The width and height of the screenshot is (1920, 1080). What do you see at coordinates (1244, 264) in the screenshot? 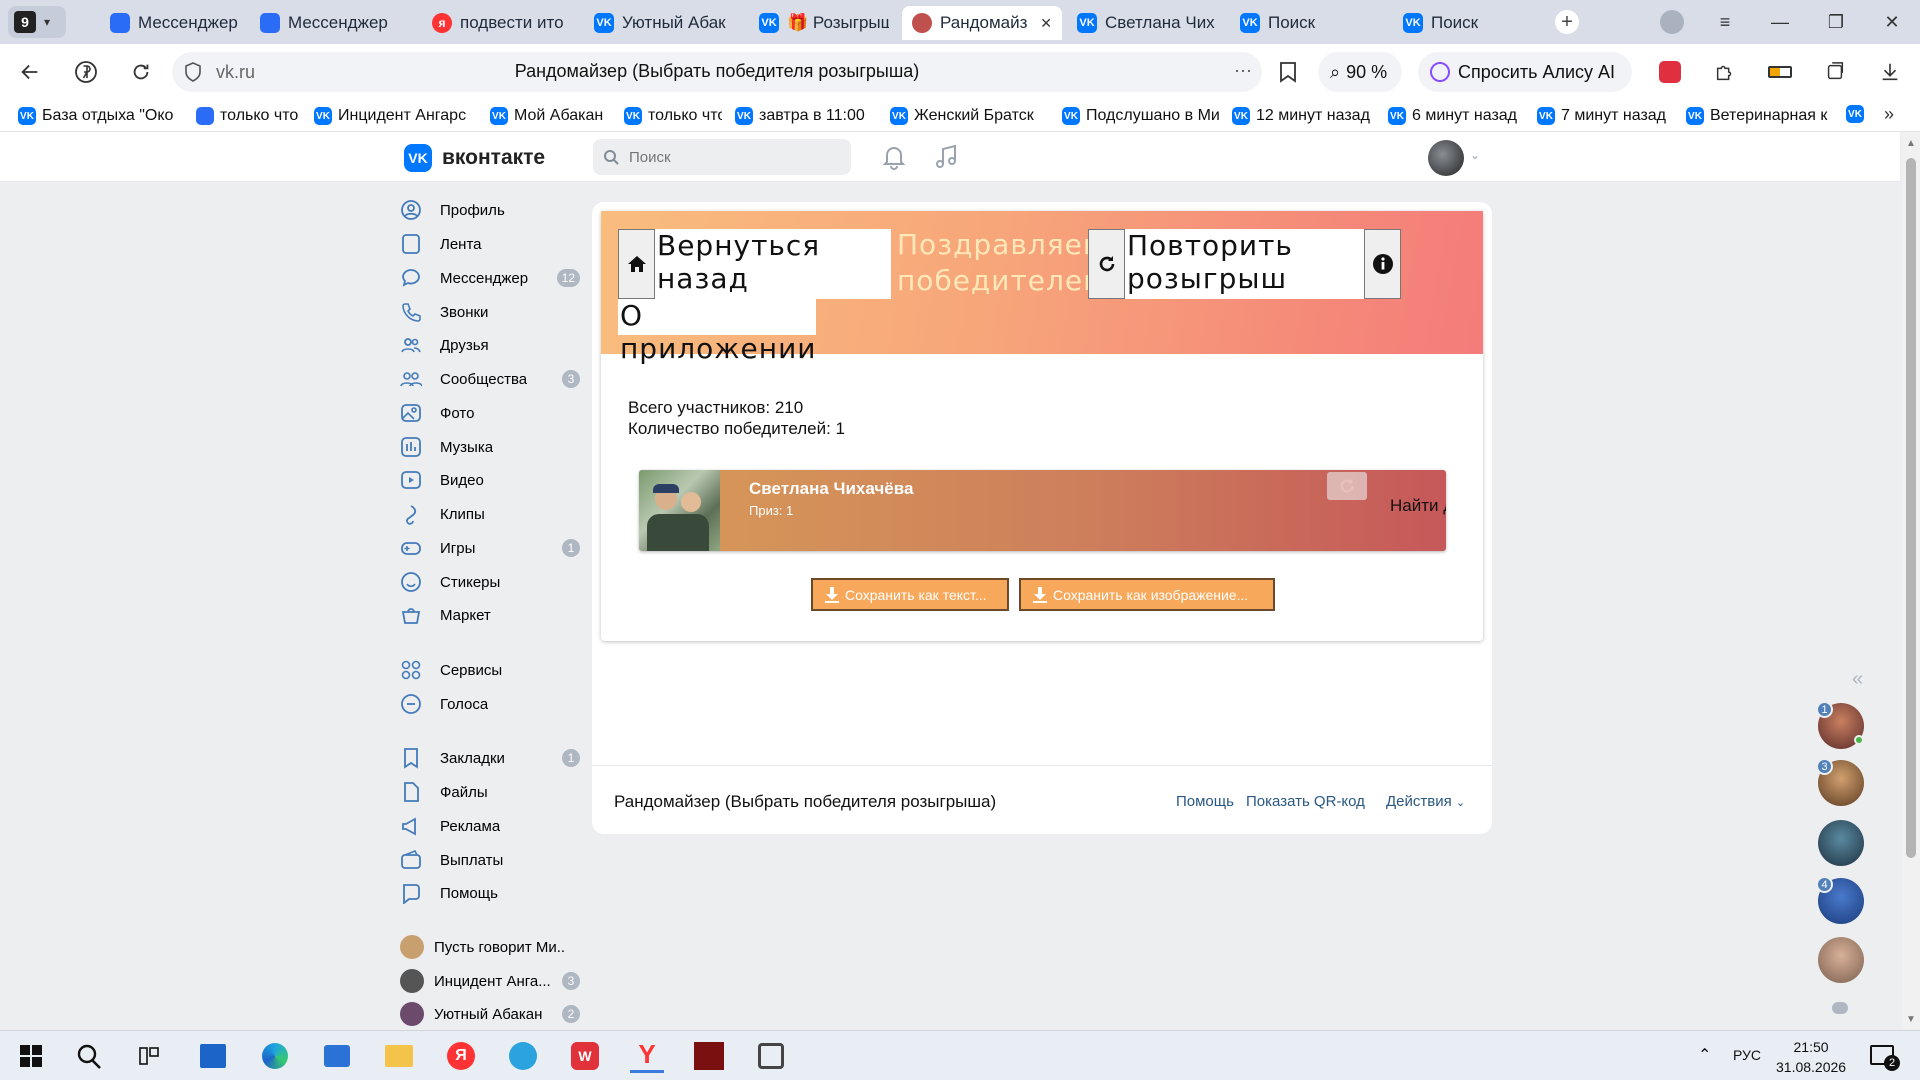
I see `repeat-draw-button: Повторить розыгрыш` at bounding box center [1244, 264].